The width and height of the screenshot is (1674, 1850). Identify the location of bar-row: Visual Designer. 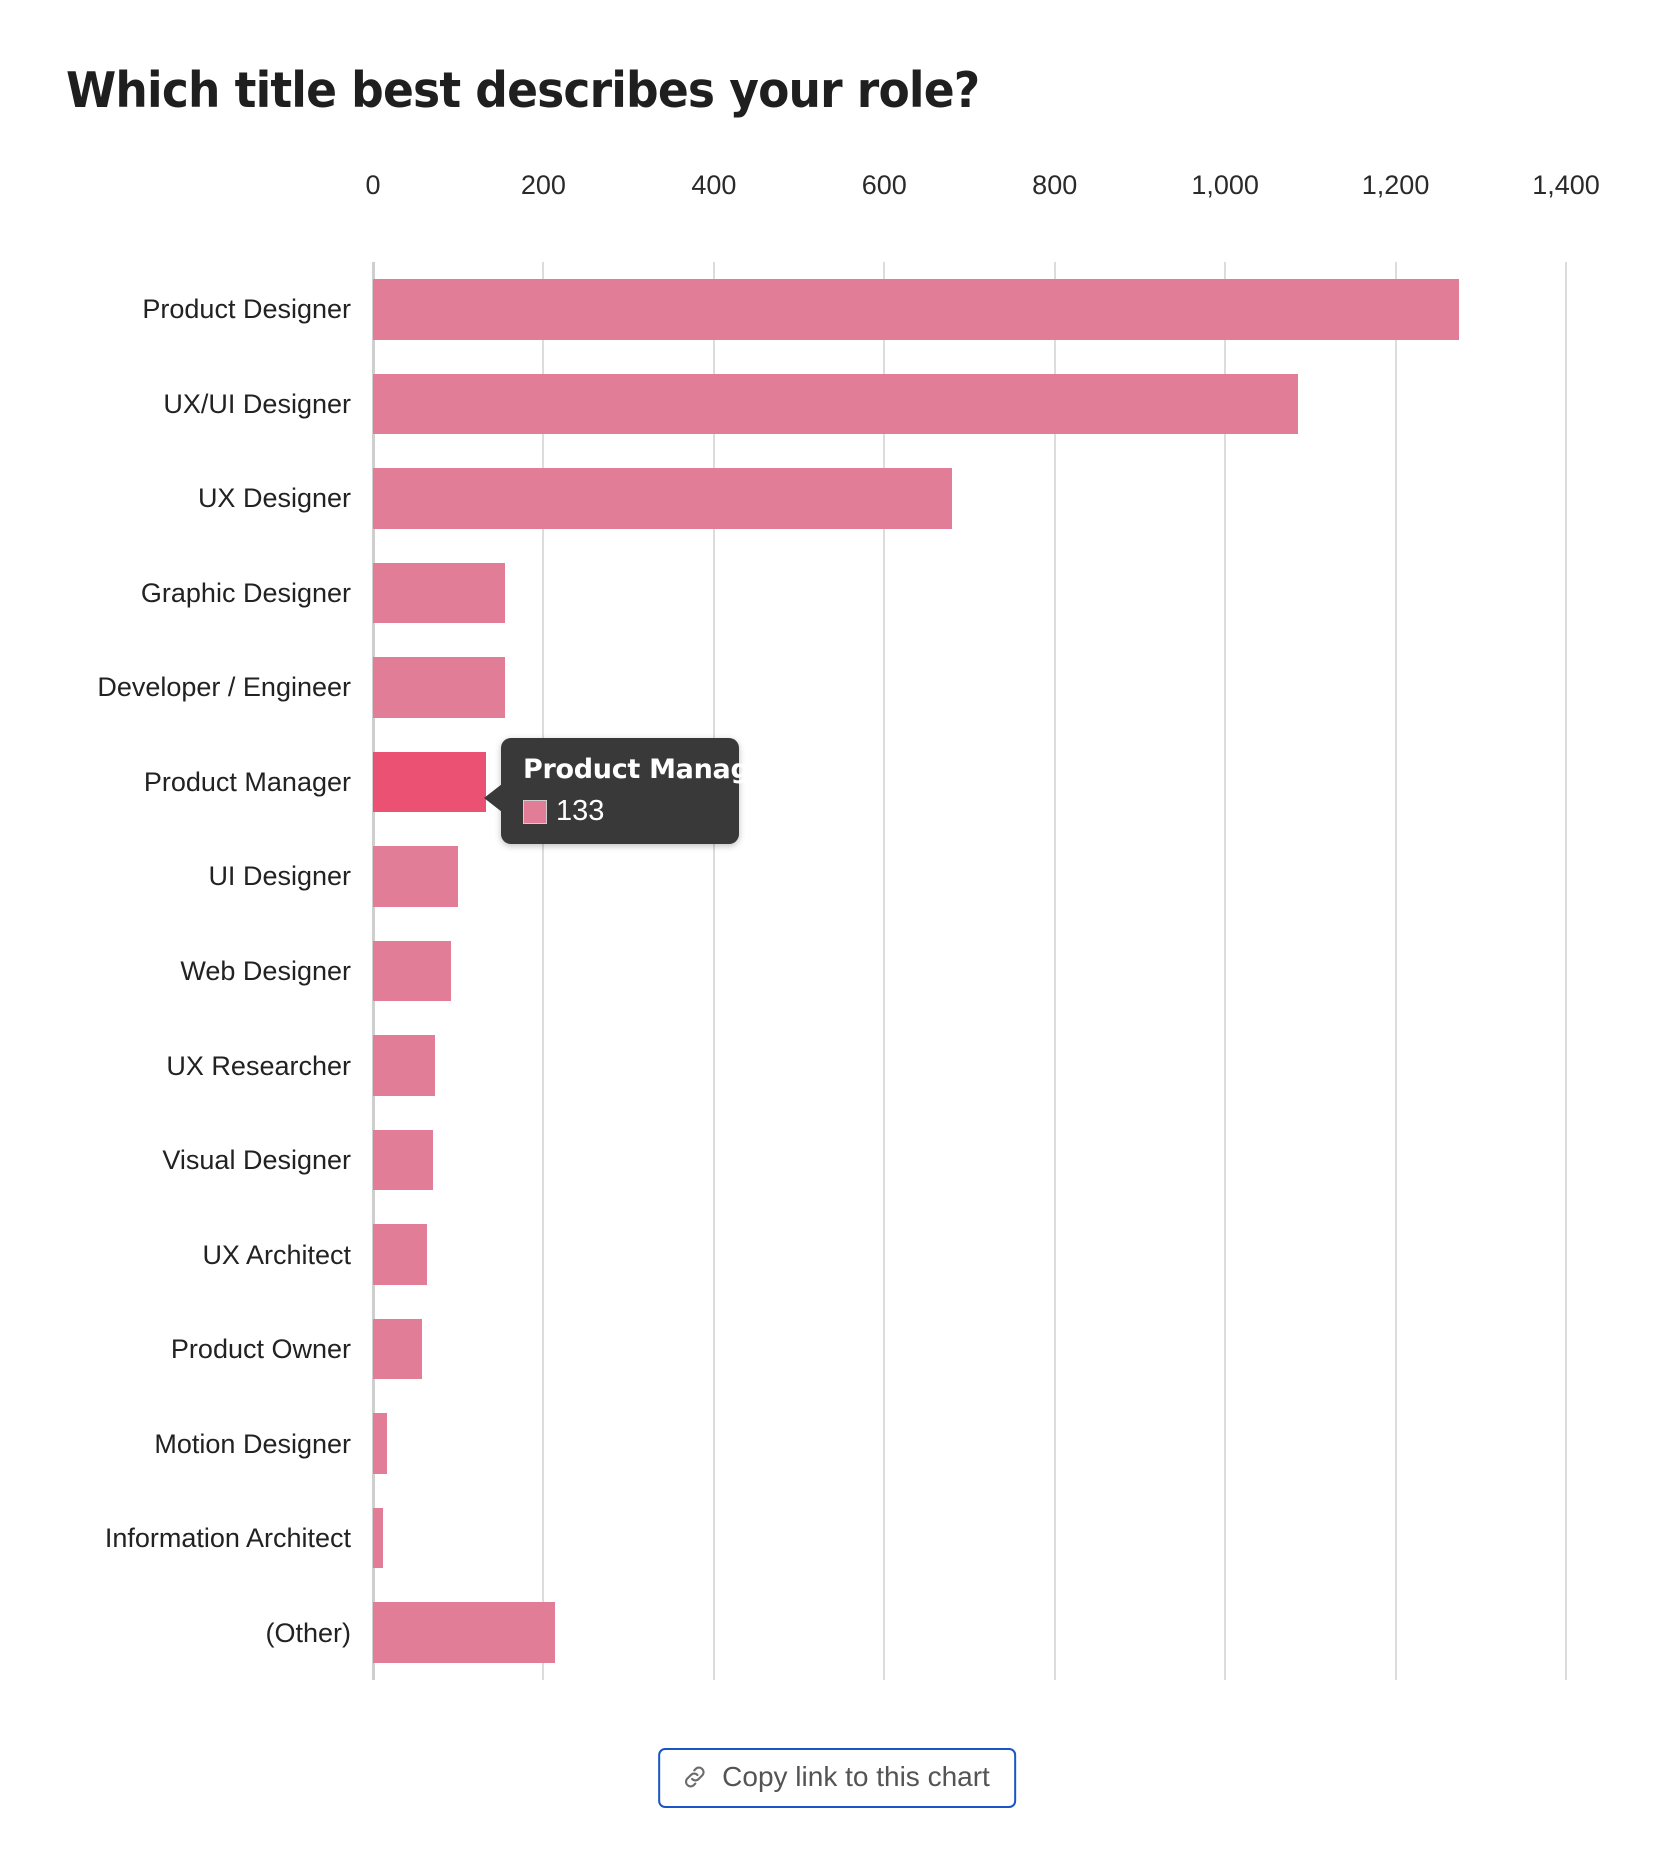
(864, 1160).